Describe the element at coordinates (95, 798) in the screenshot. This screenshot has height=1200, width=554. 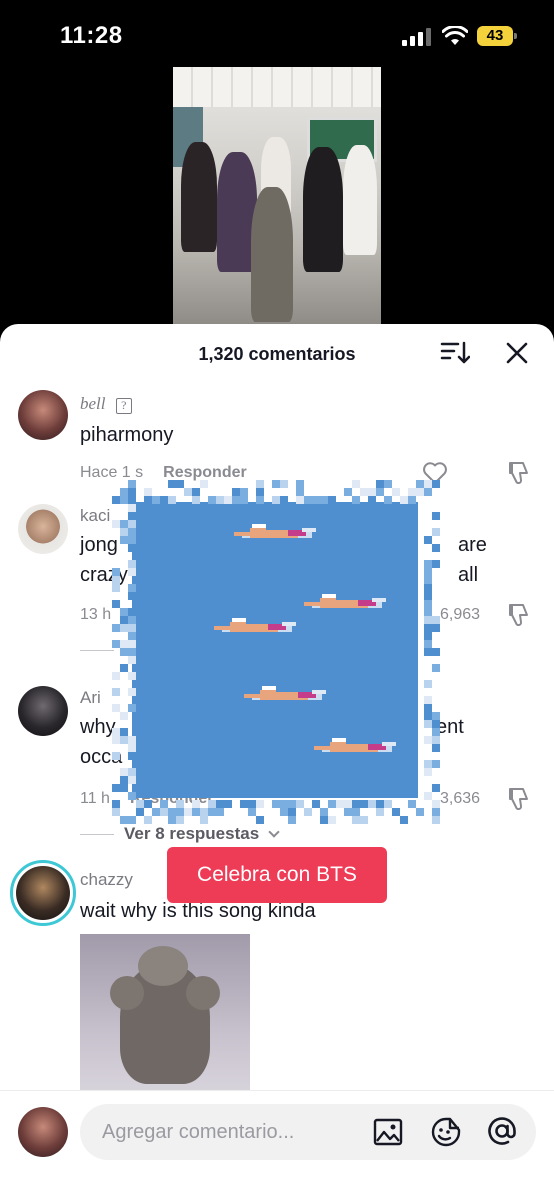
I see `comment-time: 11 h` at that location.